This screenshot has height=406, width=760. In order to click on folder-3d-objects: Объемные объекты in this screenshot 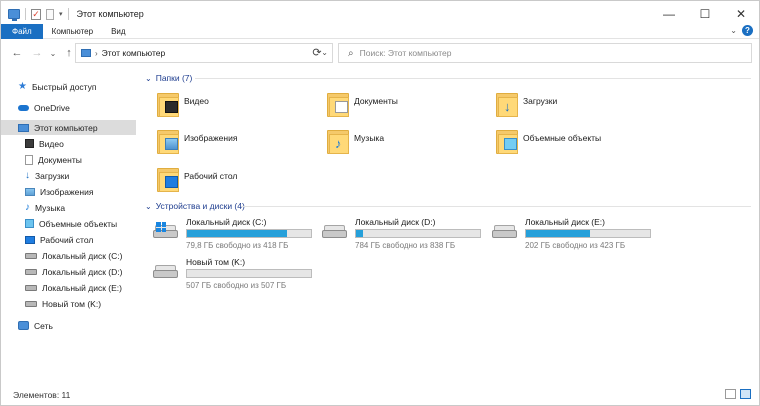, I will do `click(576, 146)`.